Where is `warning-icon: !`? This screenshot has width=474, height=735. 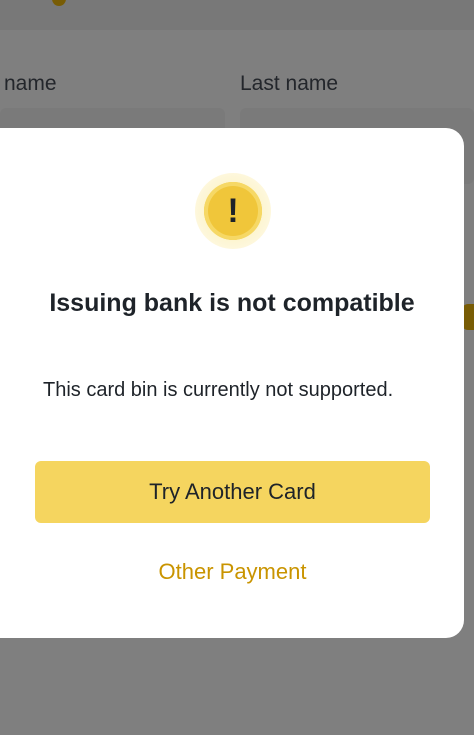 warning-icon: ! is located at coordinates (233, 211).